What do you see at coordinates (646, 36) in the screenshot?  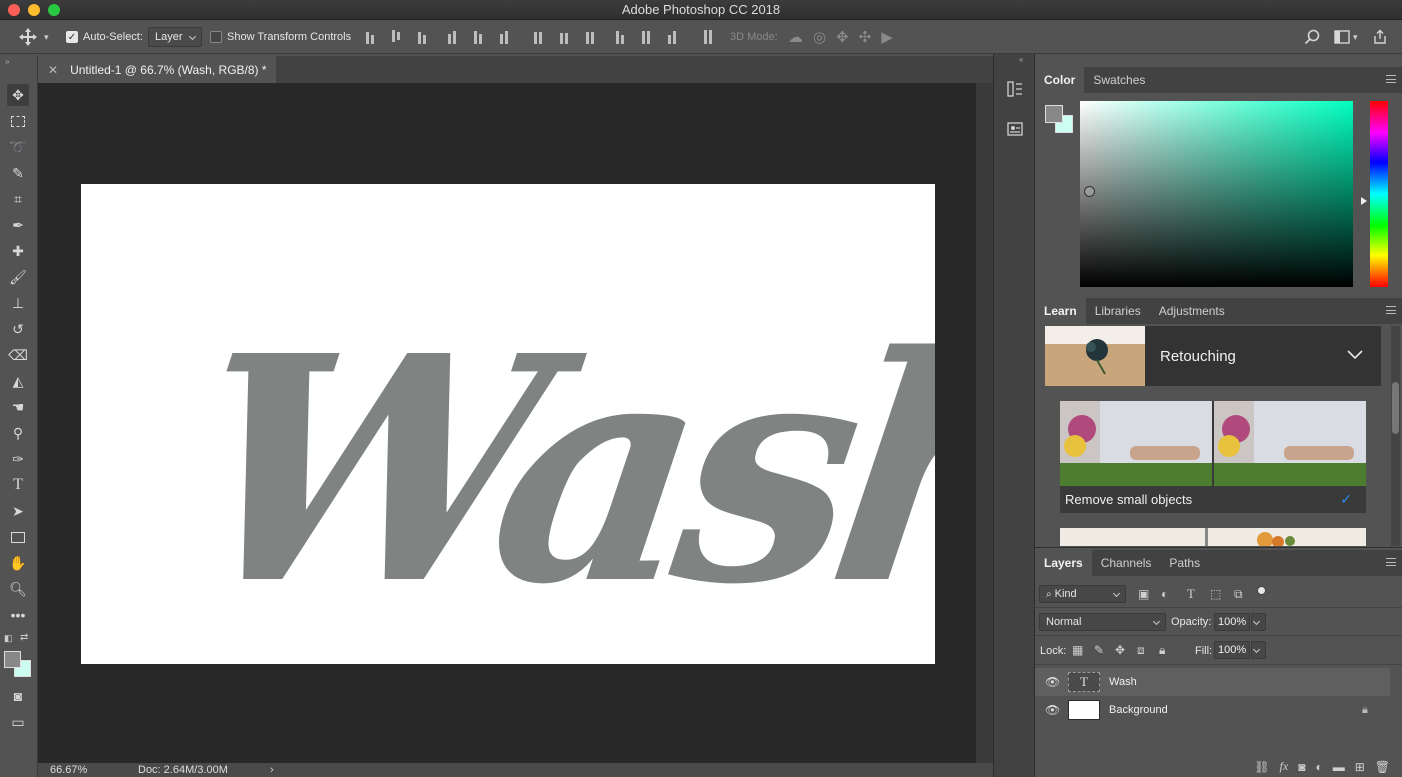 I see `distribute-horizontal-center-icon` at bounding box center [646, 36].